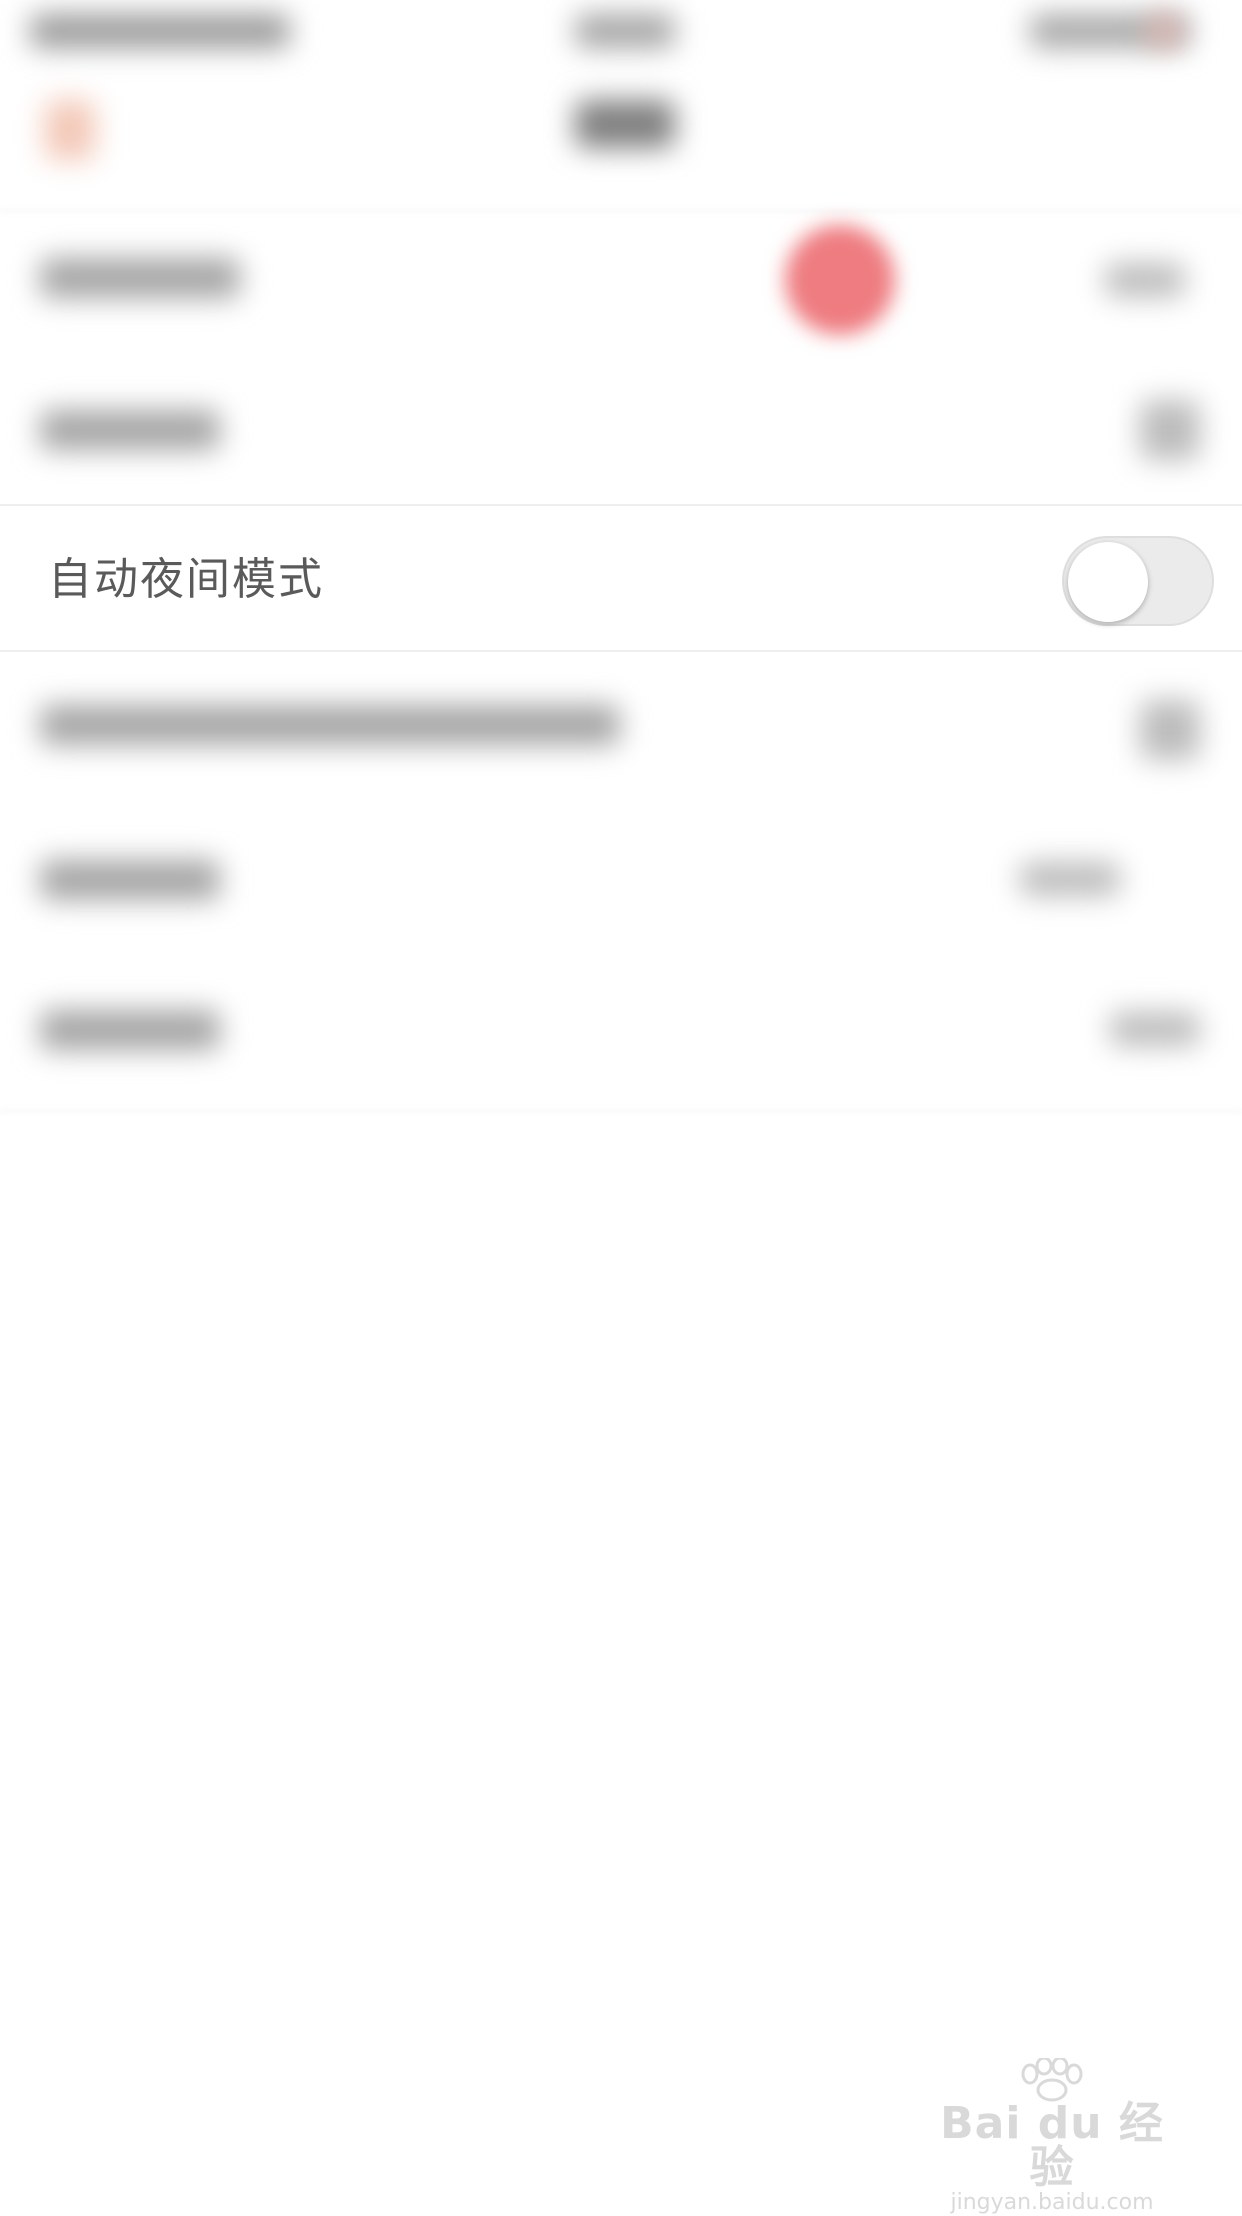  Describe the element at coordinates (1145, 280) in the screenshot. I see `setting-row-1-value` at that location.